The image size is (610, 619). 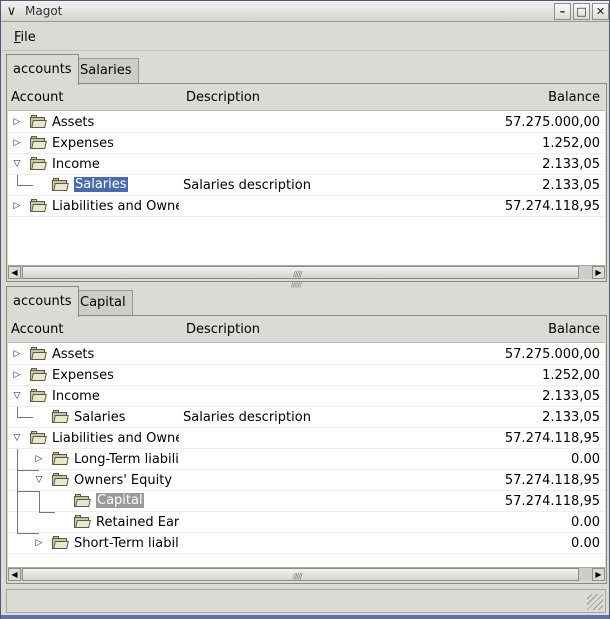 I want to click on tab-top-salaries: Salaries, so click(x=106, y=71).